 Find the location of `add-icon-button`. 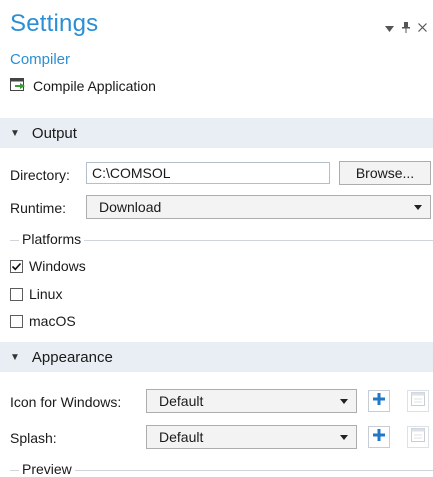

add-icon-button is located at coordinates (379, 401).